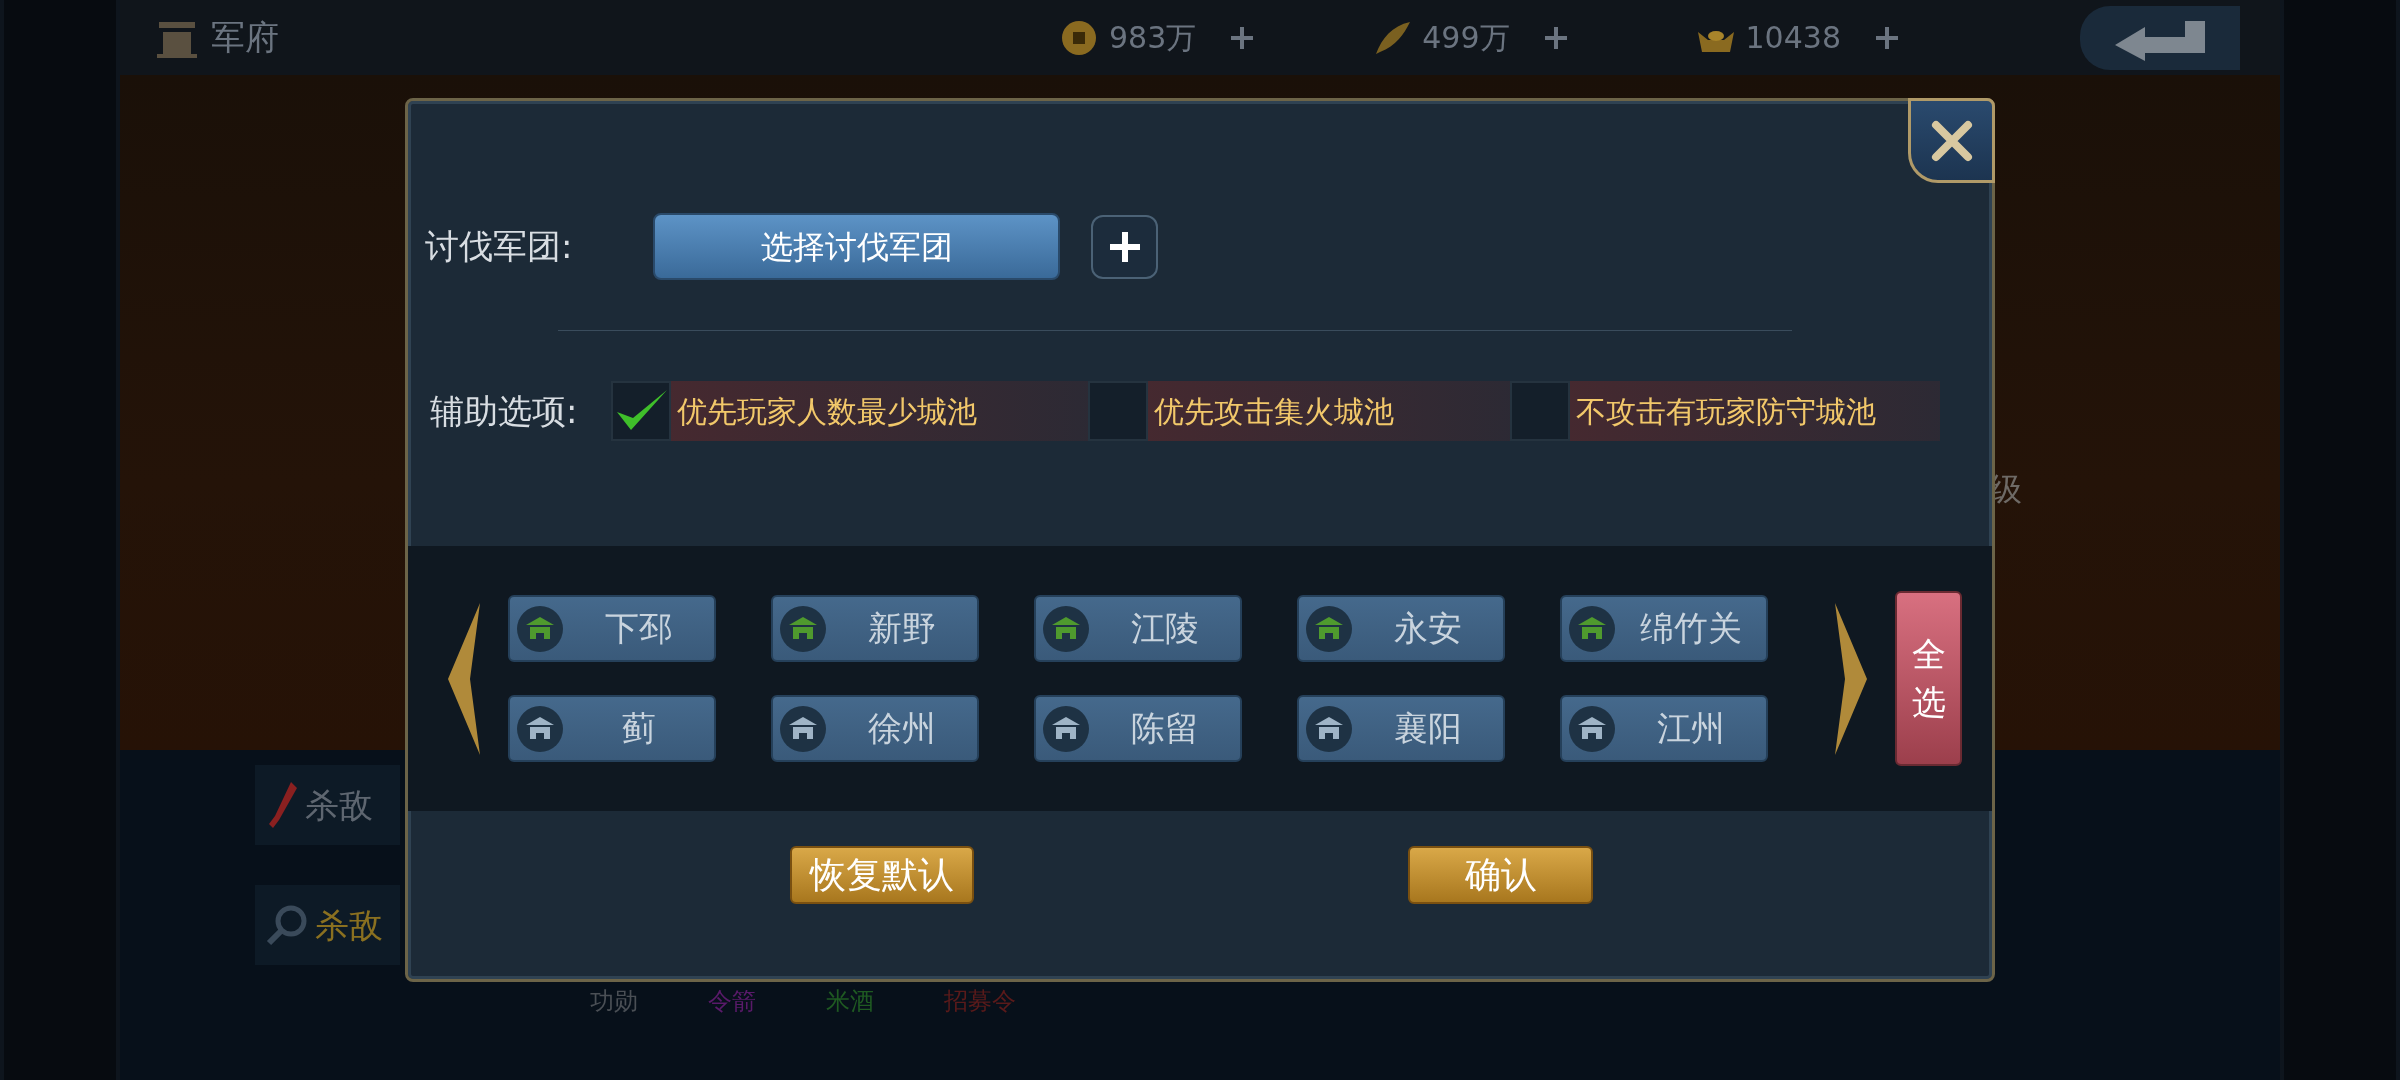 The height and width of the screenshot is (1080, 2400). What do you see at coordinates (850, 1001) in the screenshot?
I see `item-label: 米酒` at bounding box center [850, 1001].